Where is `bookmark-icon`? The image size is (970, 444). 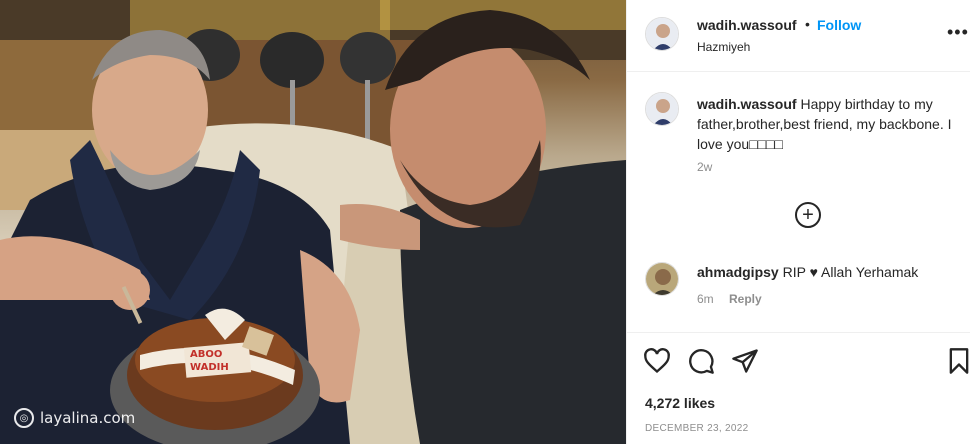 bookmark-icon is located at coordinates (957, 361).